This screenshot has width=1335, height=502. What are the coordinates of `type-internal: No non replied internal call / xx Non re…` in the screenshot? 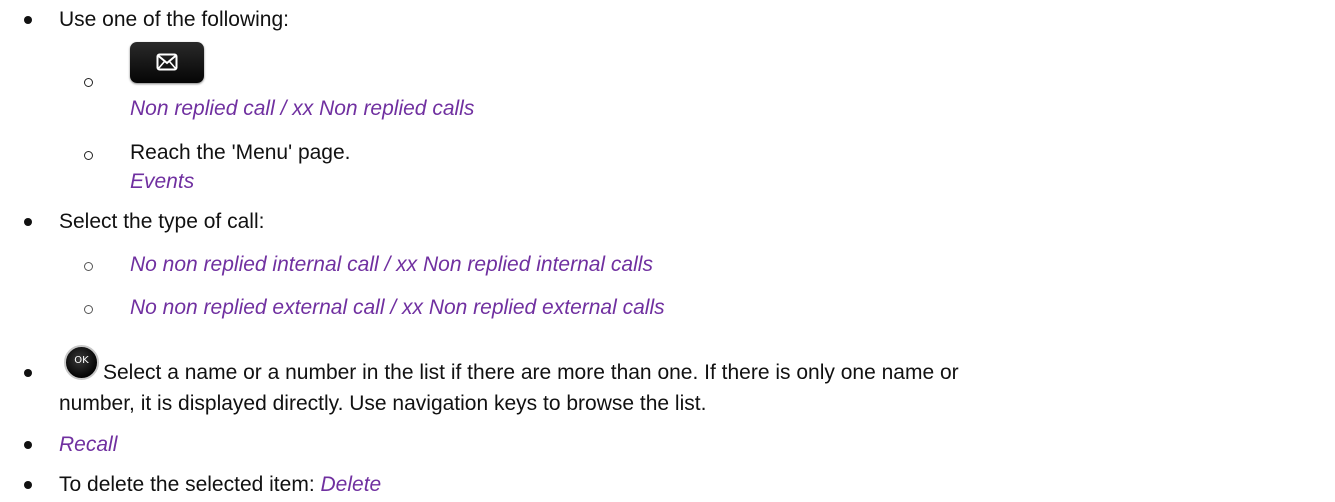 It's located at (391, 264).